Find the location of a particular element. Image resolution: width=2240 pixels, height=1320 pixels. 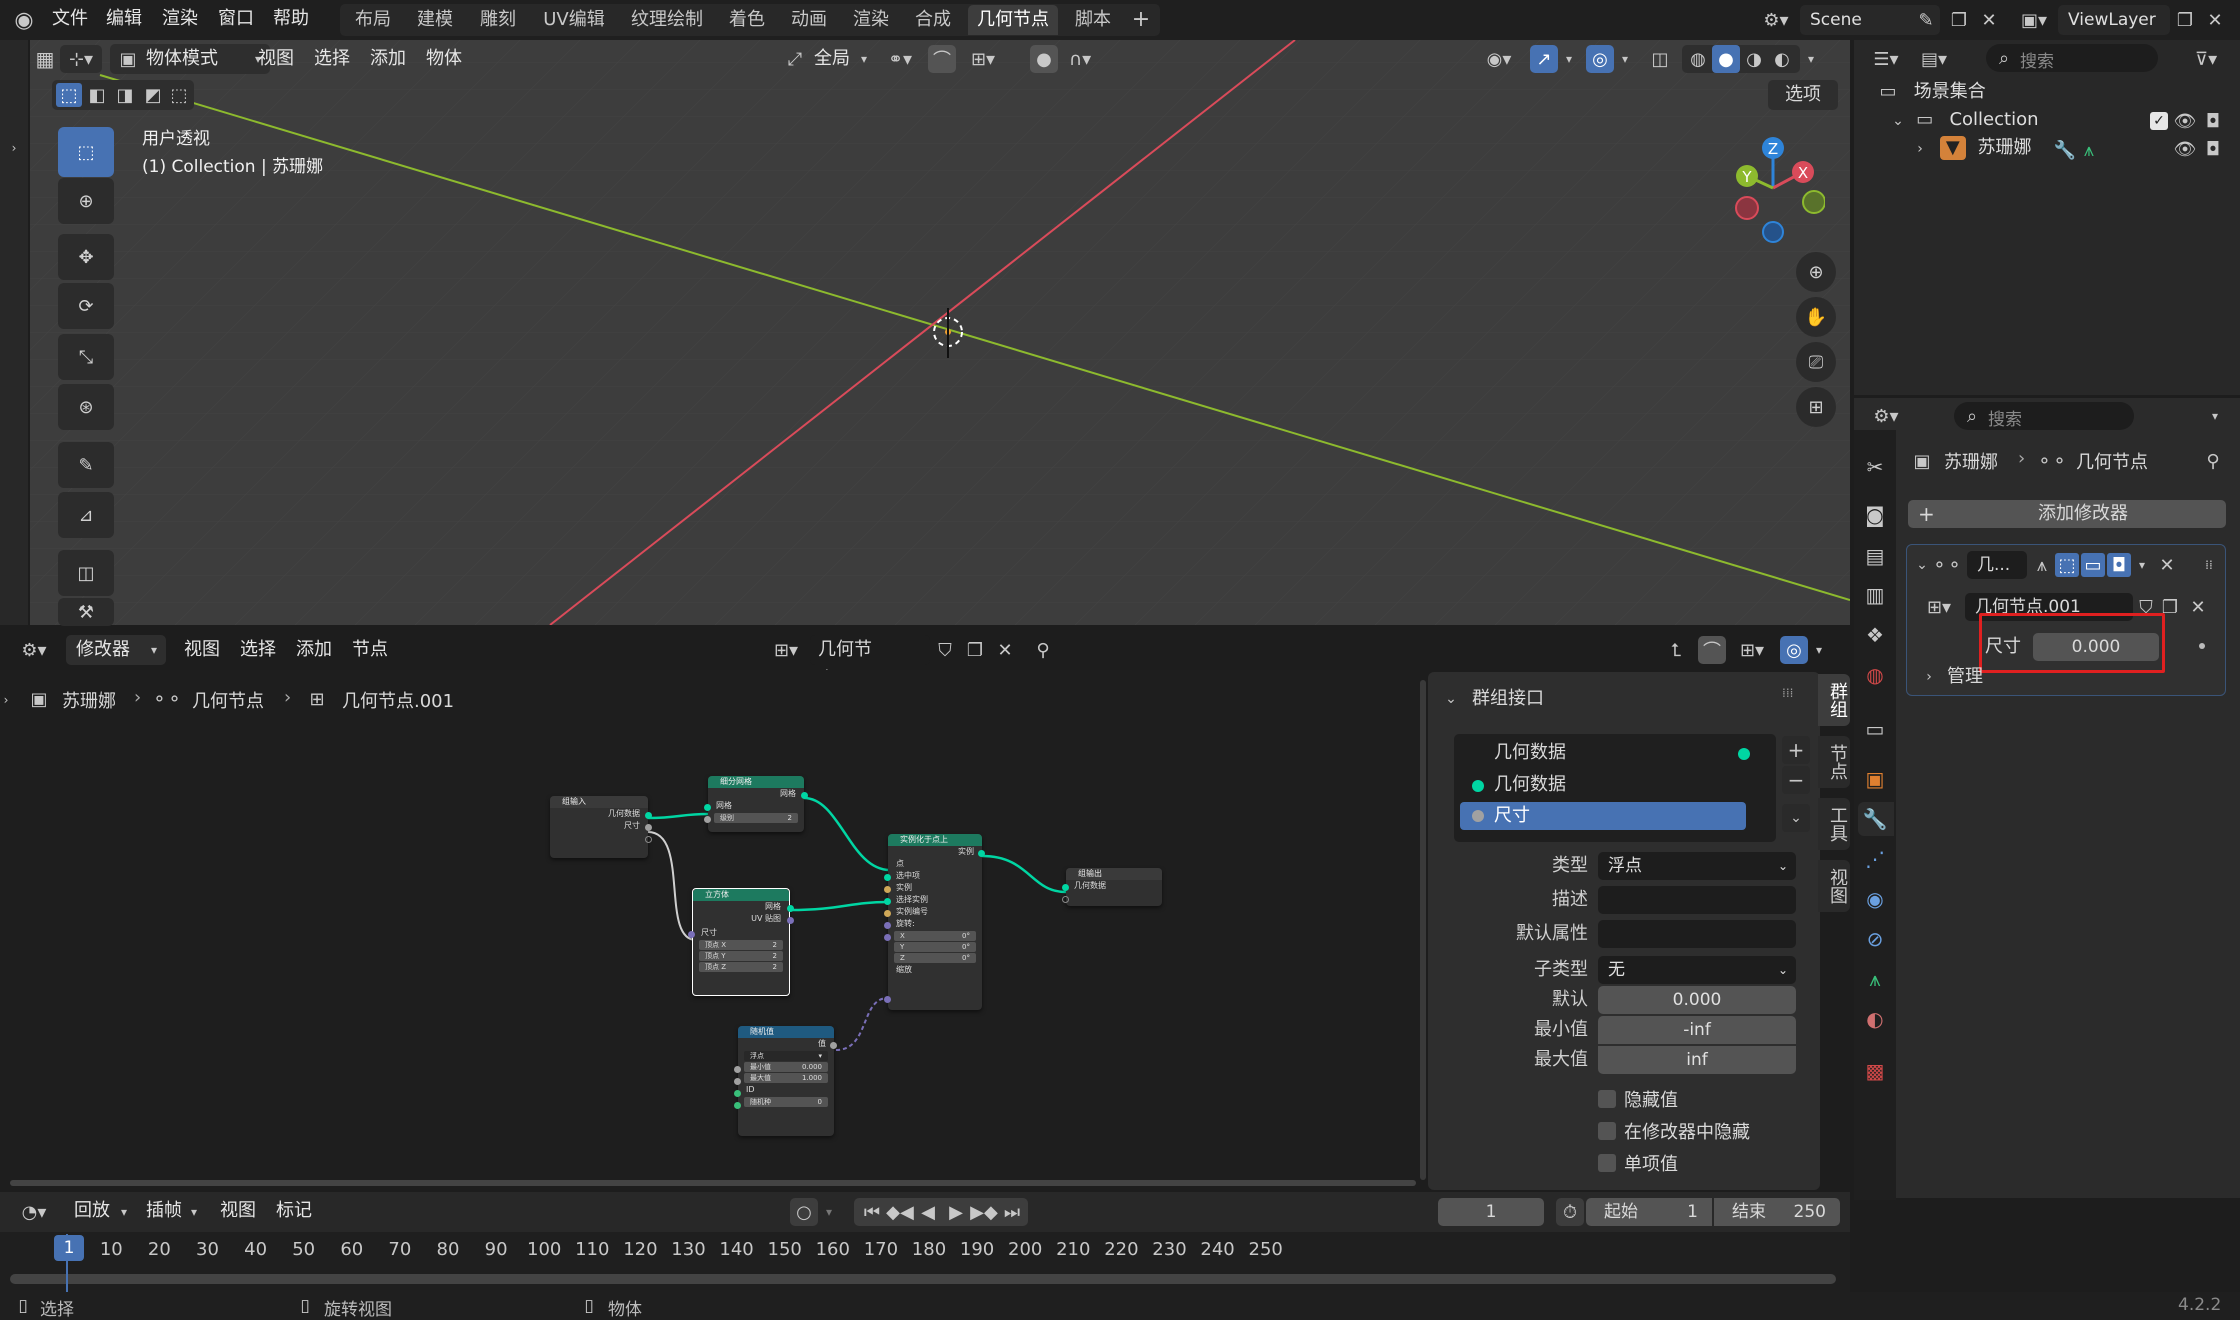

tab-tool: 工具 is located at coordinates (1834, 824).